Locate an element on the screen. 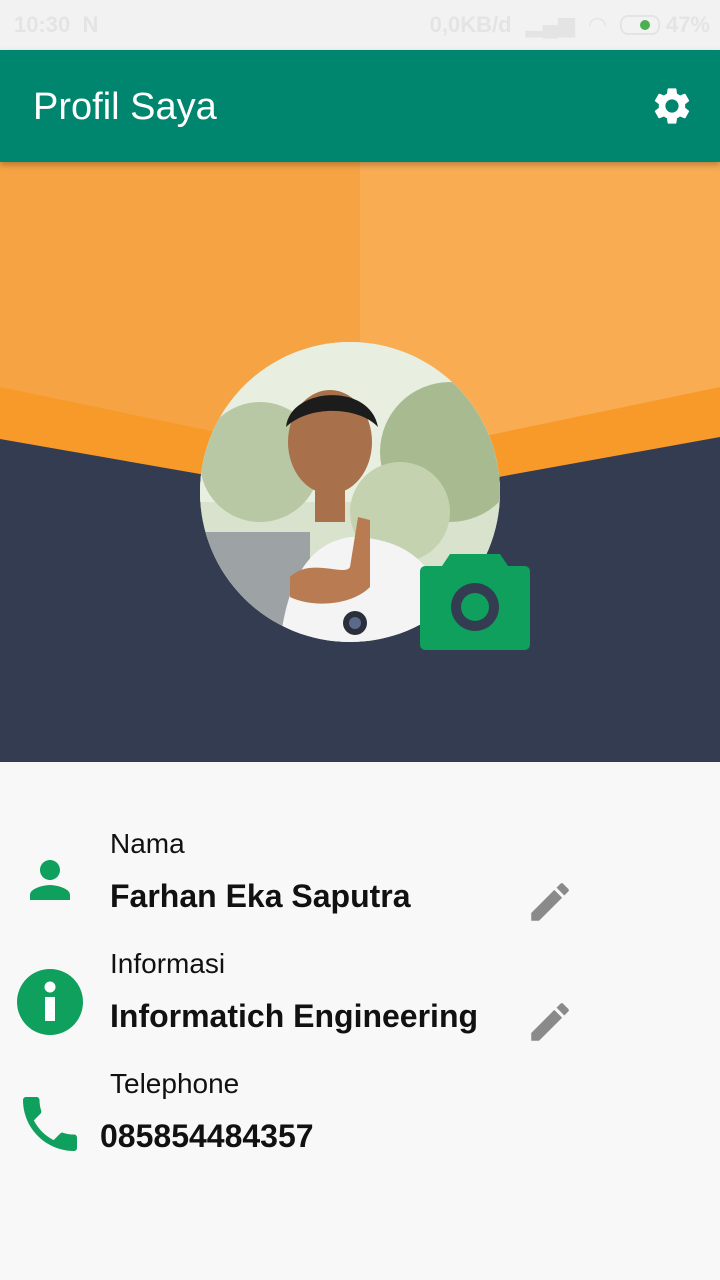  nfc-icon: N is located at coordinates (87, 24).